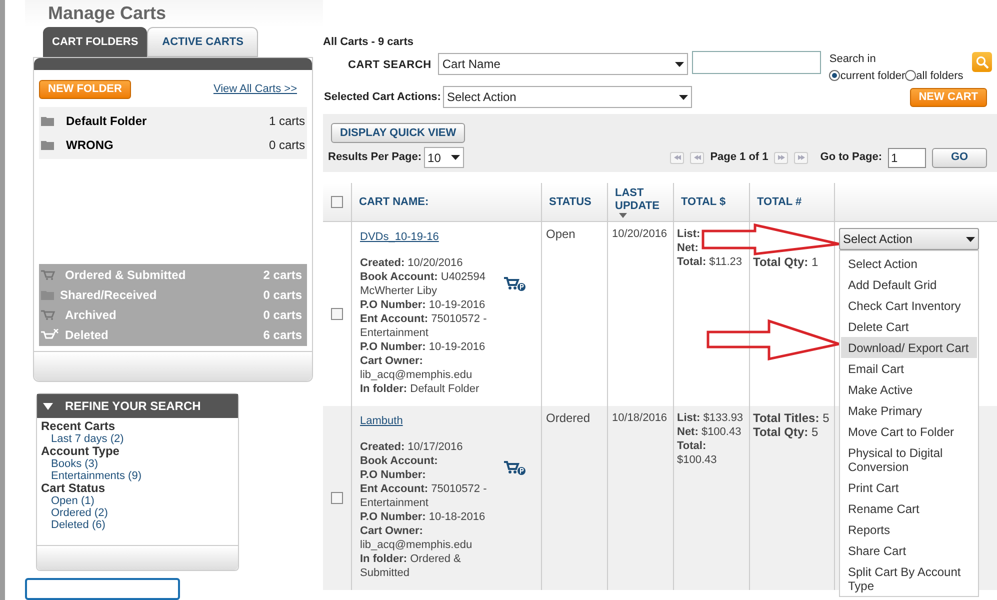 Image resolution: width=997 pixels, height=600 pixels. What do you see at coordinates (423, 284) in the screenshot?
I see `cart-detail: Book Account: U402594 McWherter Liby` at bounding box center [423, 284].